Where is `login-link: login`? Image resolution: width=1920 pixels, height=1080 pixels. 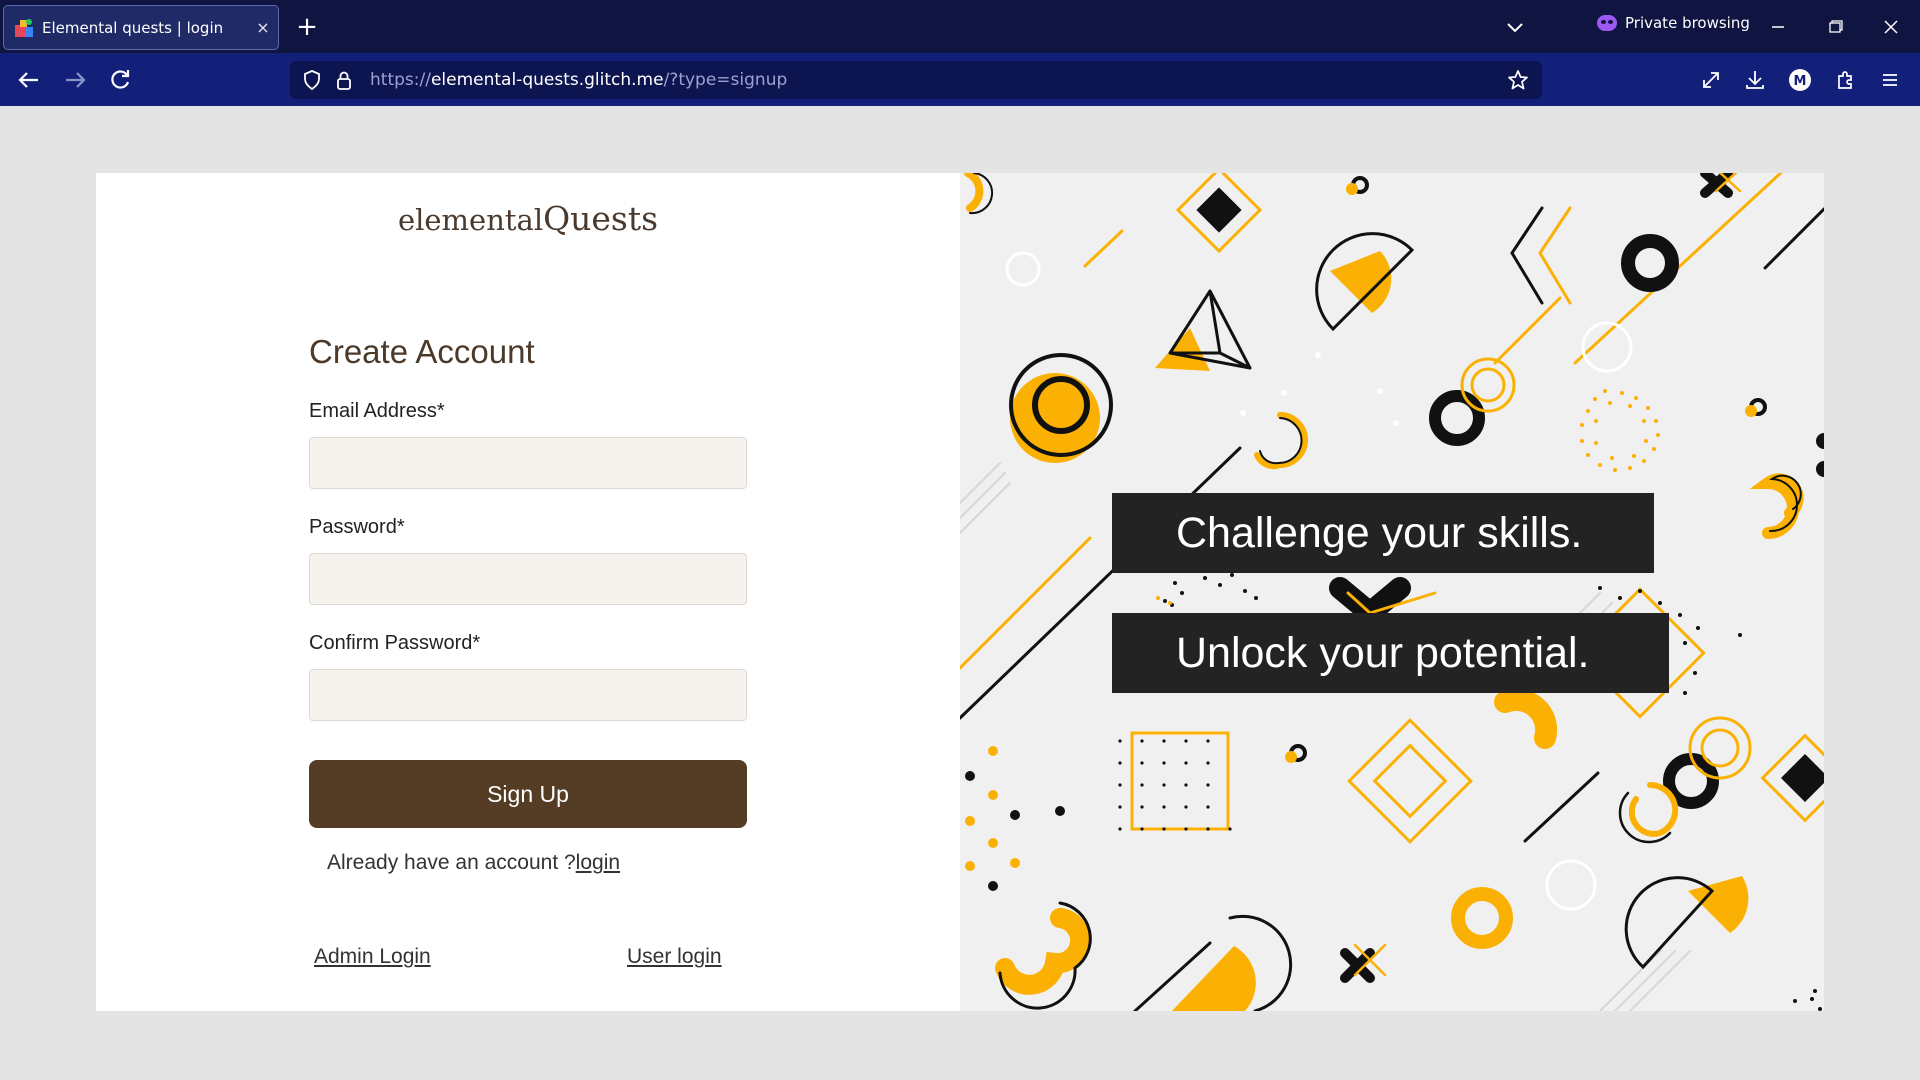
login-link: login is located at coordinates (598, 862).